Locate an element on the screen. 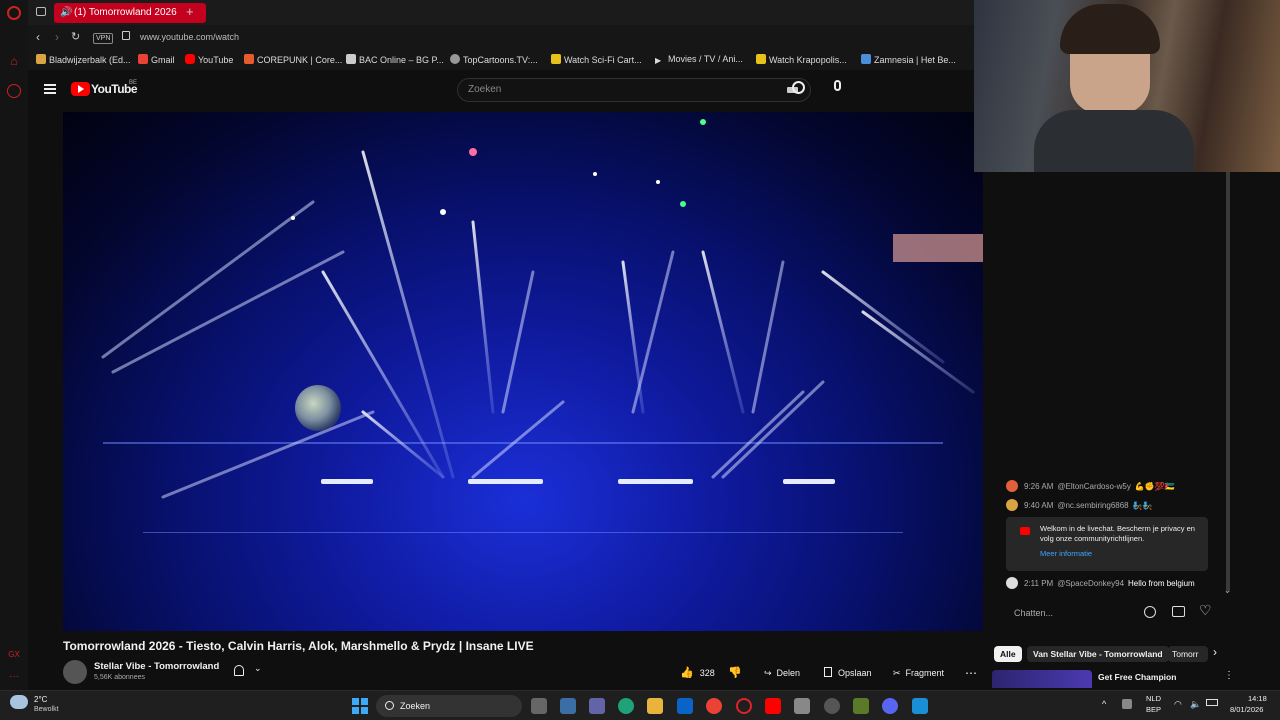  learn-more-link: Meer informatie is located at coordinates (1066, 553).